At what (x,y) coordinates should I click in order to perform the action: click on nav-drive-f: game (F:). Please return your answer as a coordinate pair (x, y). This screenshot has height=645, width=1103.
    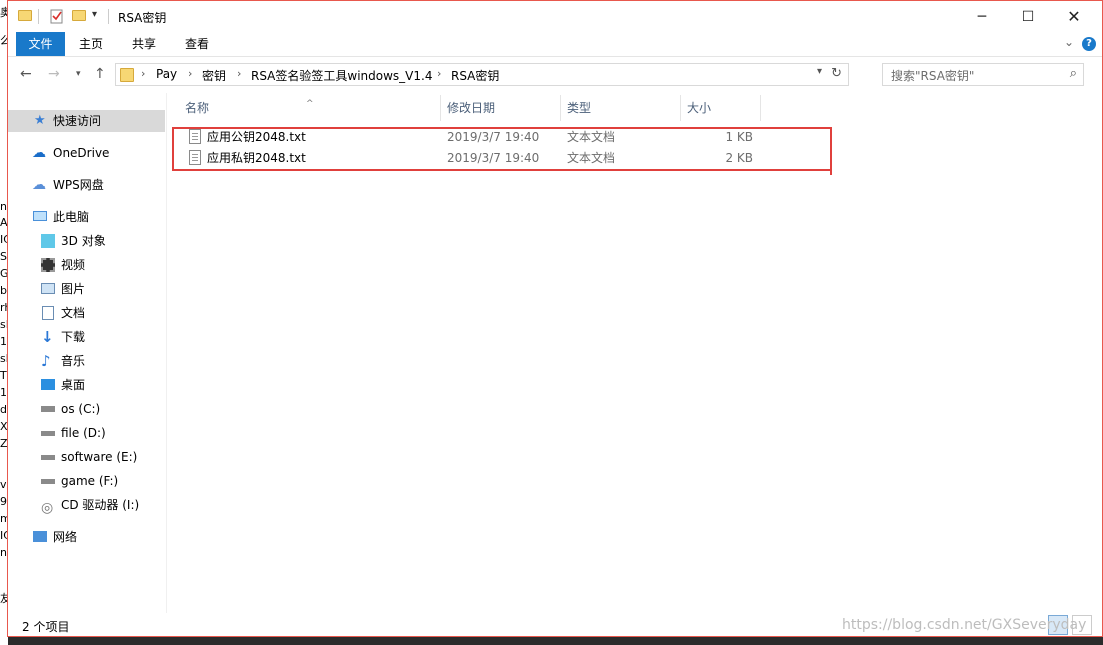
    Looking at the image, I should click on (86, 481).